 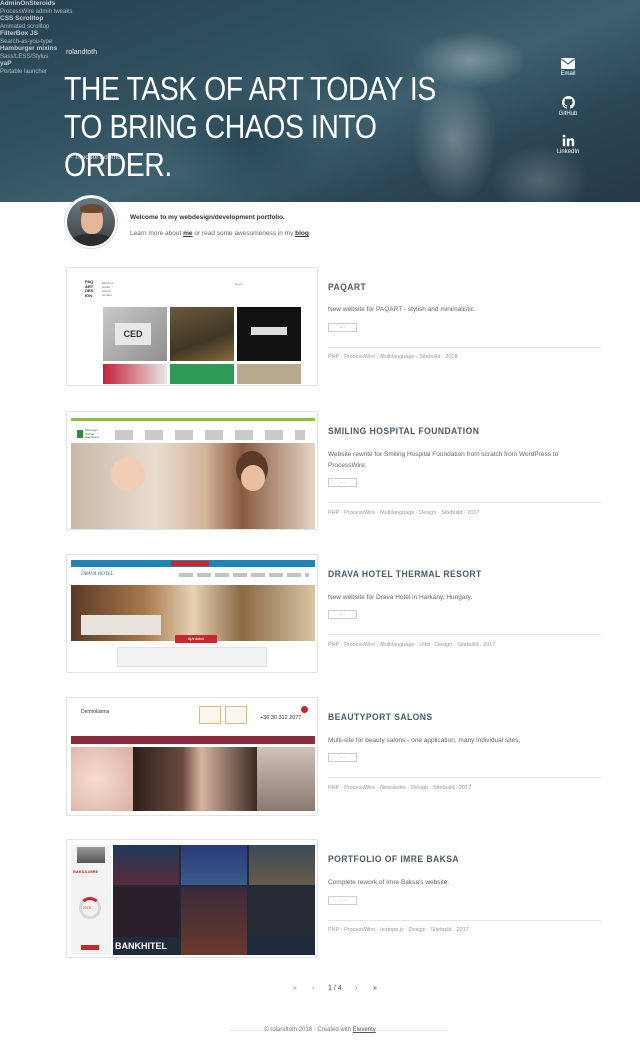 What do you see at coordinates (269, 374) in the screenshot?
I see `paqart-thumb-beige` at bounding box center [269, 374].